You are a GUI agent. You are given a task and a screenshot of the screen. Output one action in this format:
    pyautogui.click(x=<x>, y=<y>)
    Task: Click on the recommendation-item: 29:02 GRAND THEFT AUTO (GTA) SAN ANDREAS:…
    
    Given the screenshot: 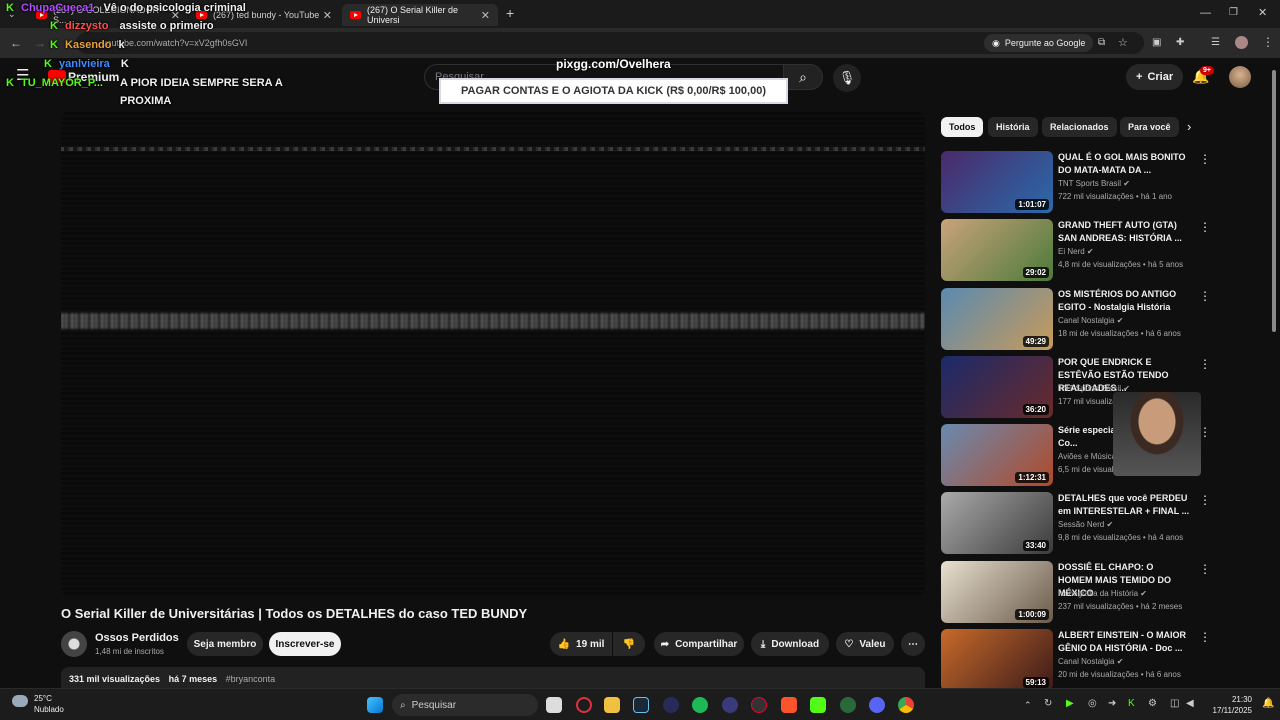 What is the action you would take?
    pyautogui.click(x=1076, y=250)
    